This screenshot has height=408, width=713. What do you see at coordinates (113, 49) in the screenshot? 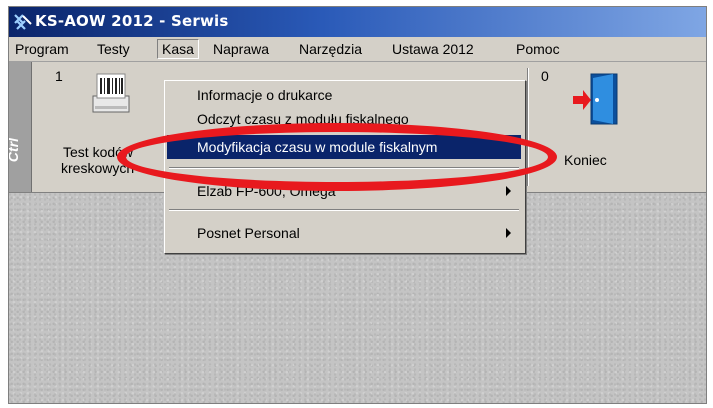
I see `menu-testy: Testy` at bounding box center [113, 49].